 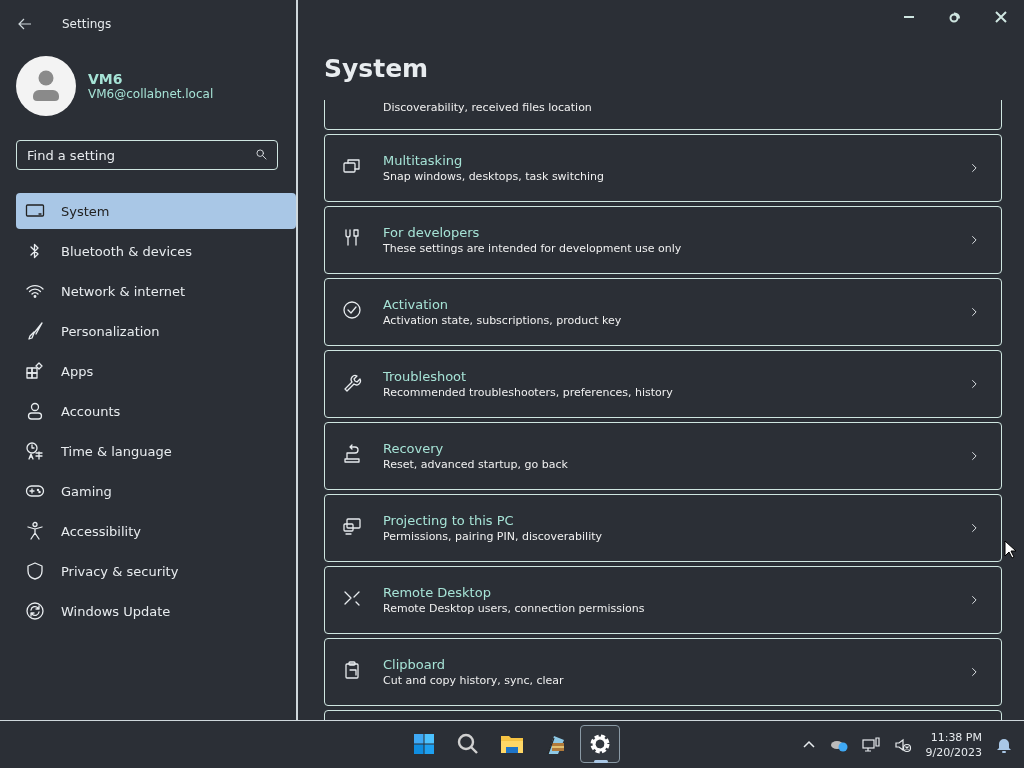 What do you see at coordinates (35, 451) in the screenshot?
I see `clock-language-icon` at bounding box center [35, 451].